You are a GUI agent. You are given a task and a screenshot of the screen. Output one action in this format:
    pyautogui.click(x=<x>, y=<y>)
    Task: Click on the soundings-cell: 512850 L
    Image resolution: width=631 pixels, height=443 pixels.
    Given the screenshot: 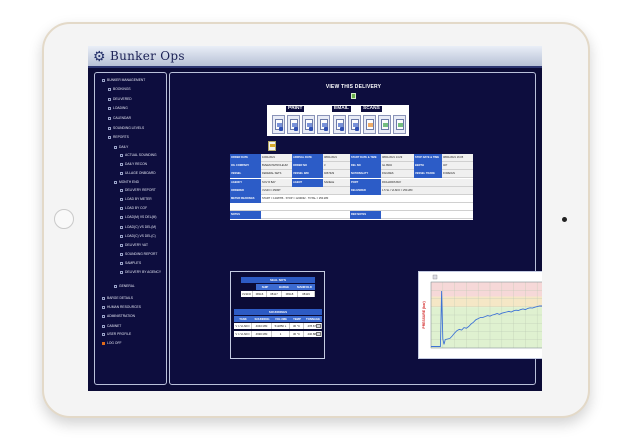 What is the action you would take?
    pyautogui.click(x=281, y=326)
    